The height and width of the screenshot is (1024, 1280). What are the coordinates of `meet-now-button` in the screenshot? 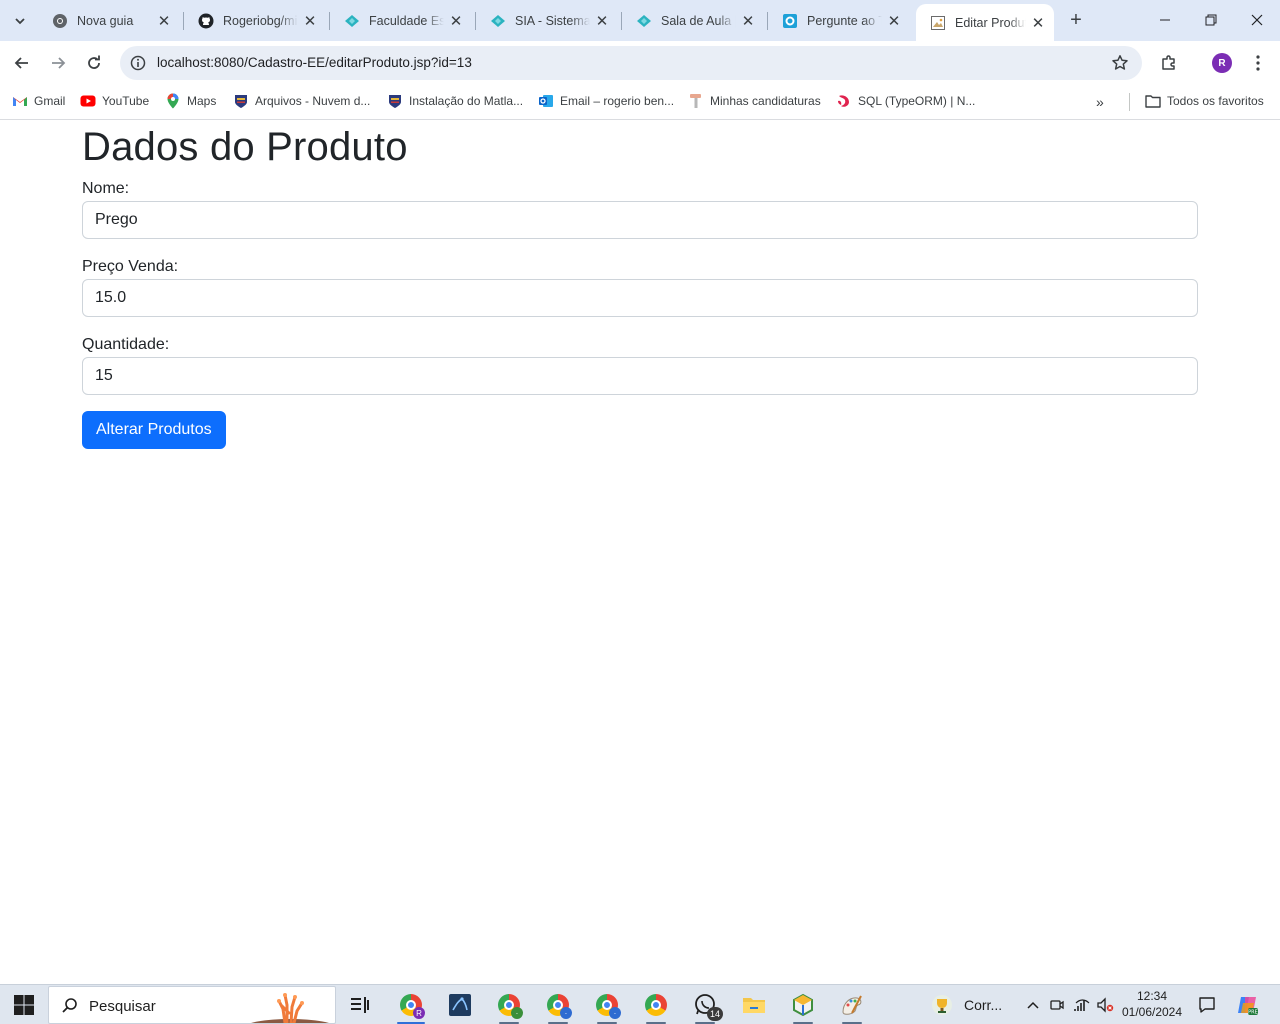 It's located at (1057, 1004).